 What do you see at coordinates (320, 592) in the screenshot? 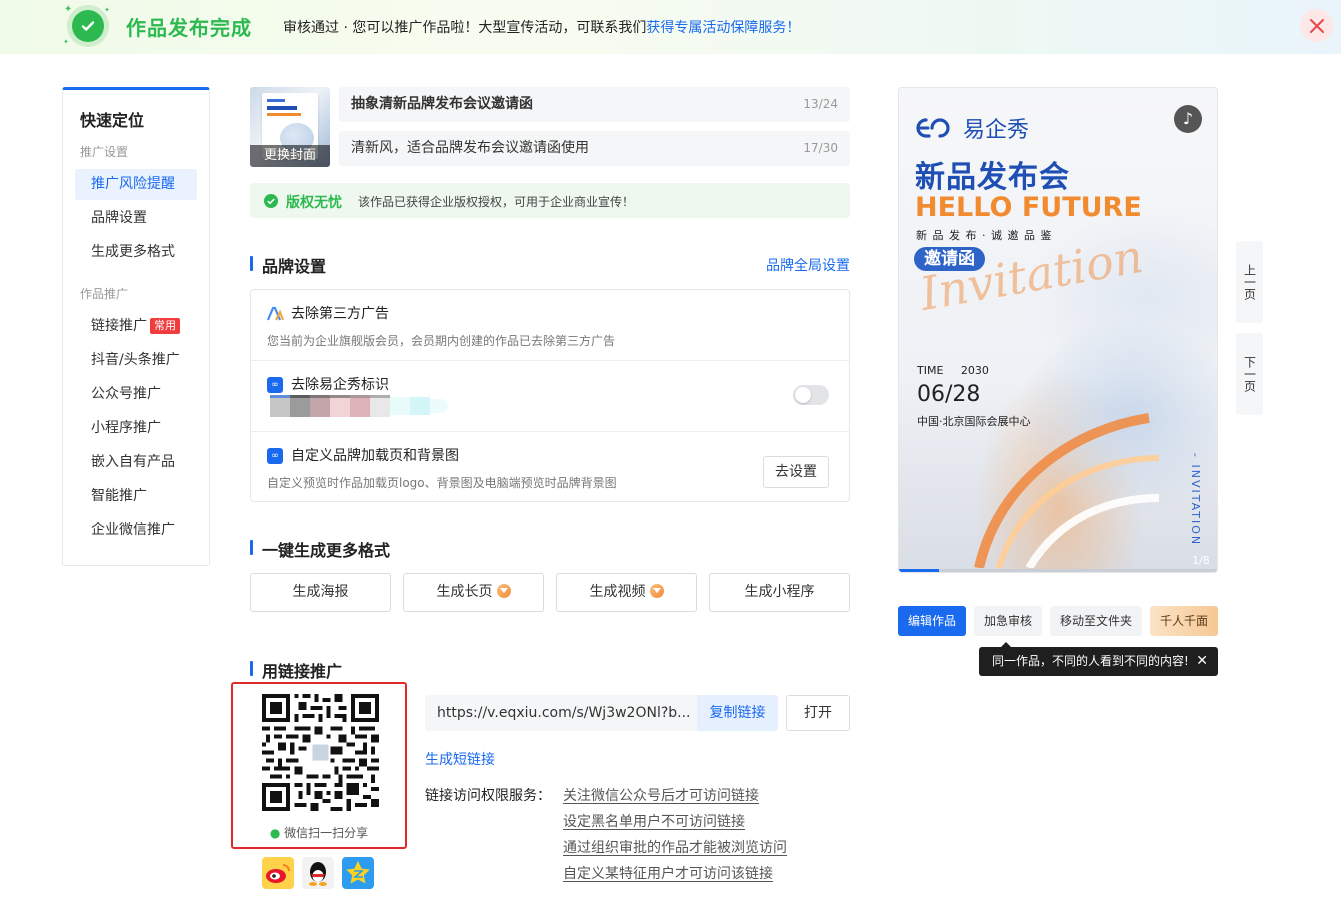
I see `generate-poster-button: 生成海报` at bounding box center [320, 592].